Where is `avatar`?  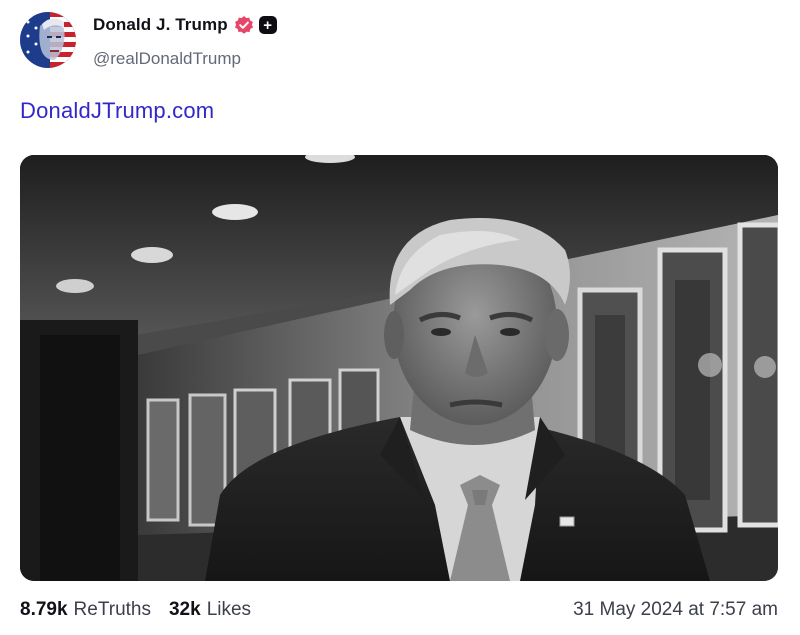 avatar is located at coordinates (48, 40).